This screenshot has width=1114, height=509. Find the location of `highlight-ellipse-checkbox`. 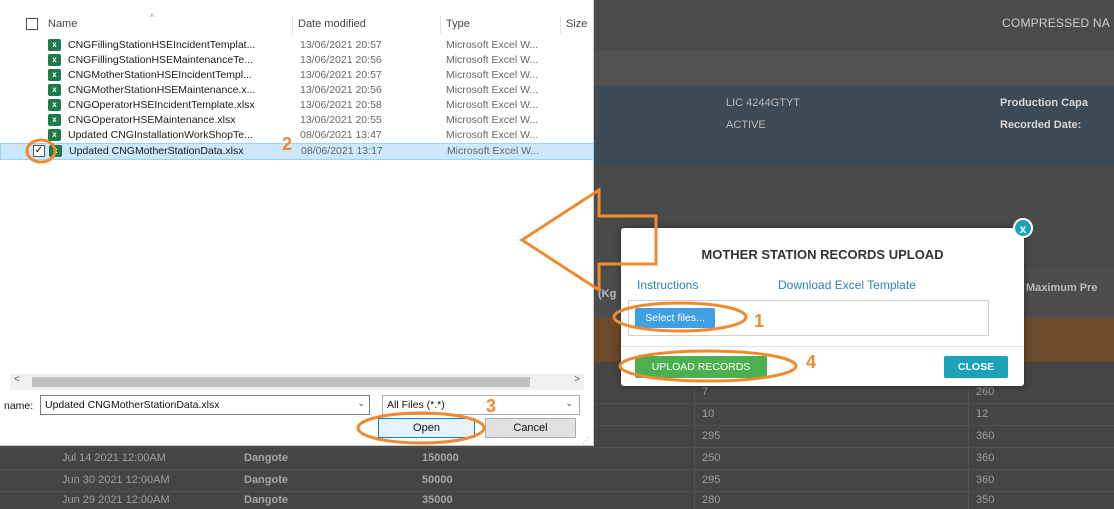

highlight-ellipse-checkbox is located at coordinates (41, 151).